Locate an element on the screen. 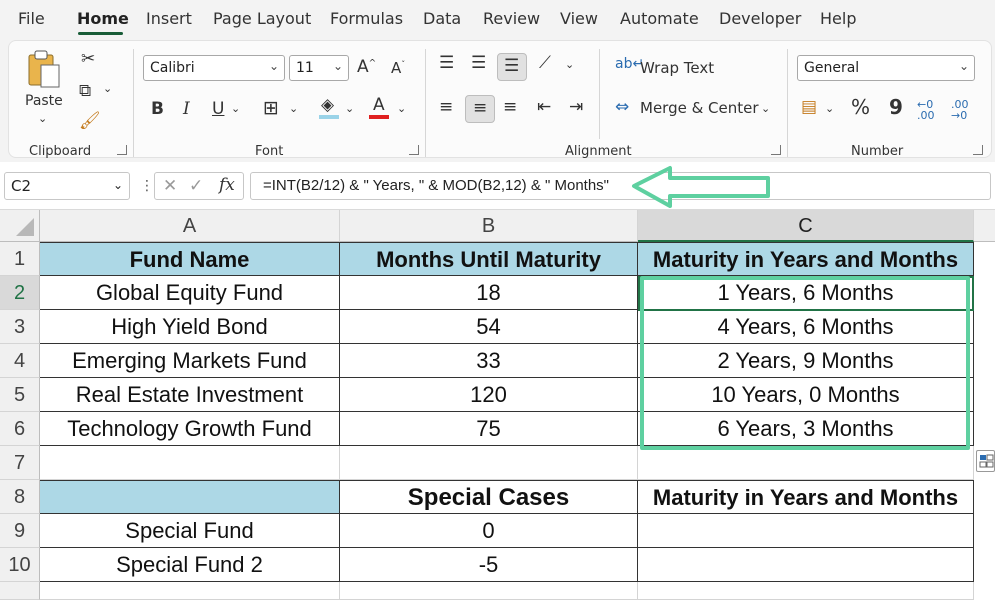 This screenshot has height=600, width=995. maturity-cell: 6 Years, 3 Months is located at coordinates (806, 429).